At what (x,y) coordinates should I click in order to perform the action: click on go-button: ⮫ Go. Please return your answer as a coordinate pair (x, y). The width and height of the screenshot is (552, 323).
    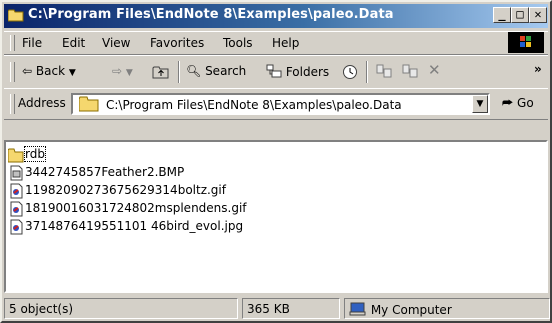
    Looking at the image, I should click on (518, 103).